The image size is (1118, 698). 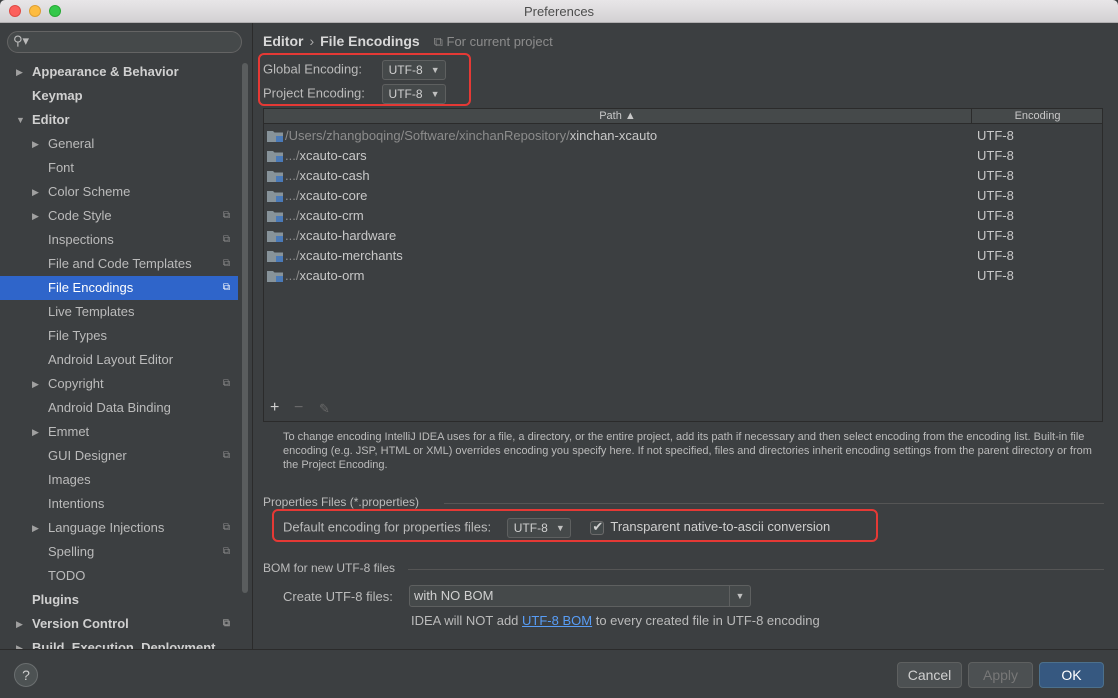 What do you see at coordinates (405, 70) in the screenshot?
I see `global-encoding-value: UTF-8` at bounding box center [405, 70].